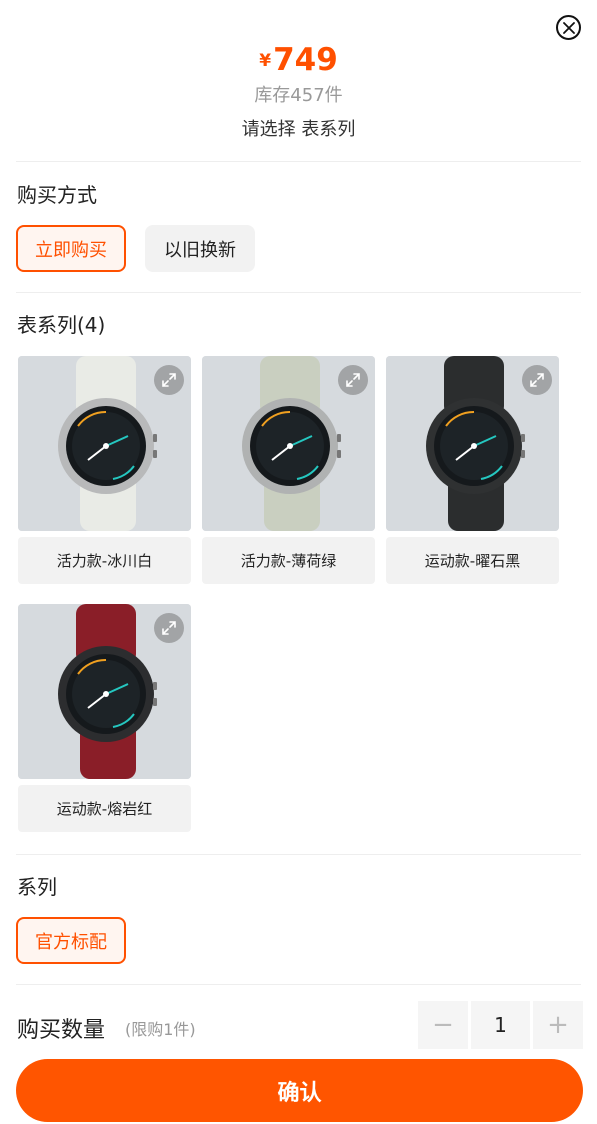 This screenshot has width=597, height=1124. Describe the element at coordinates (298, 95) in the screenshot. I see `stock-count: 库存457件` at that location.